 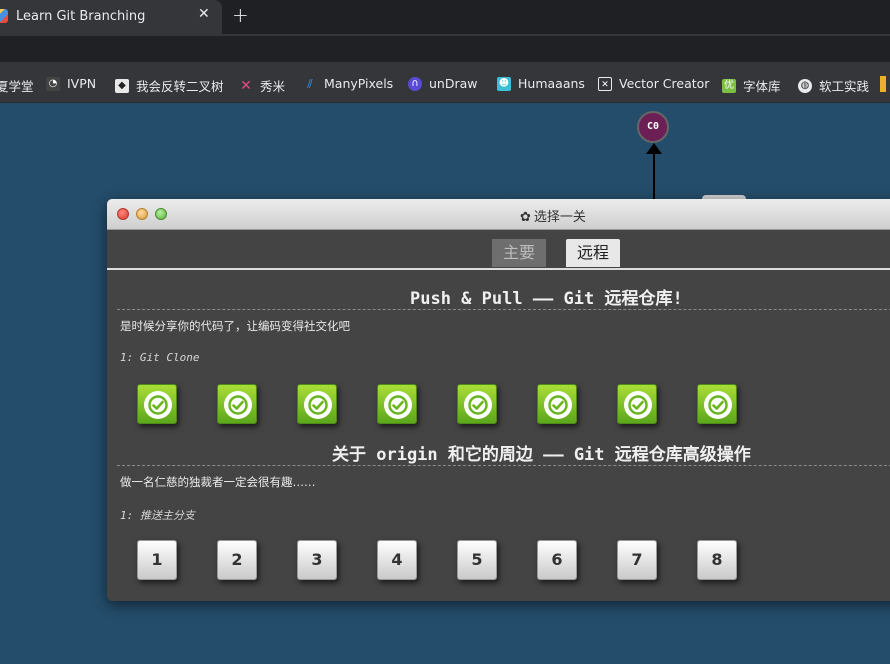 I want to click on level-button: 8, so click(x=717, y=560).